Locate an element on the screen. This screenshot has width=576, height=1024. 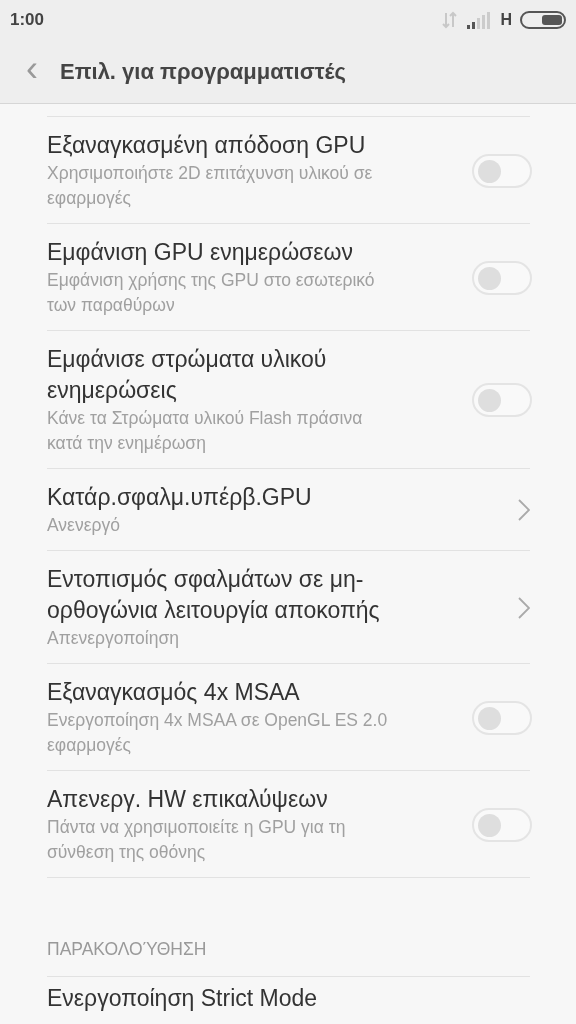
section-header: ΠΑΡΑΚΟΛΟΎΘΗΣΗ is located at coordinates (288, 928).